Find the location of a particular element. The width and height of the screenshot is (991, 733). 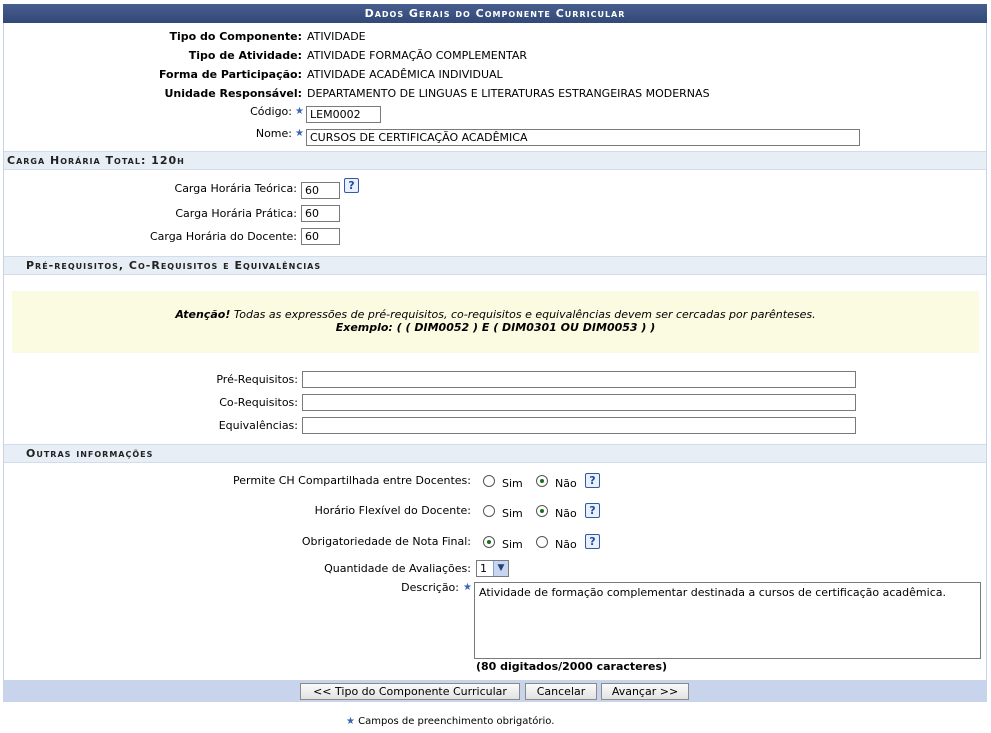

equivalencias-input is located at coordinates (579, 425).